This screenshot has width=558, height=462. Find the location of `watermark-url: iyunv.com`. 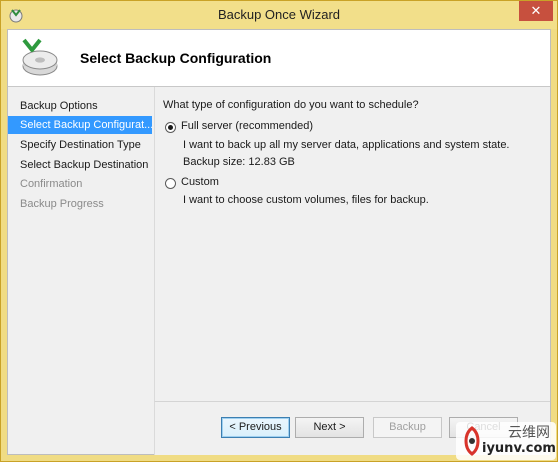

watermark-url: iyunv.com is located at coordinates (519, 448).